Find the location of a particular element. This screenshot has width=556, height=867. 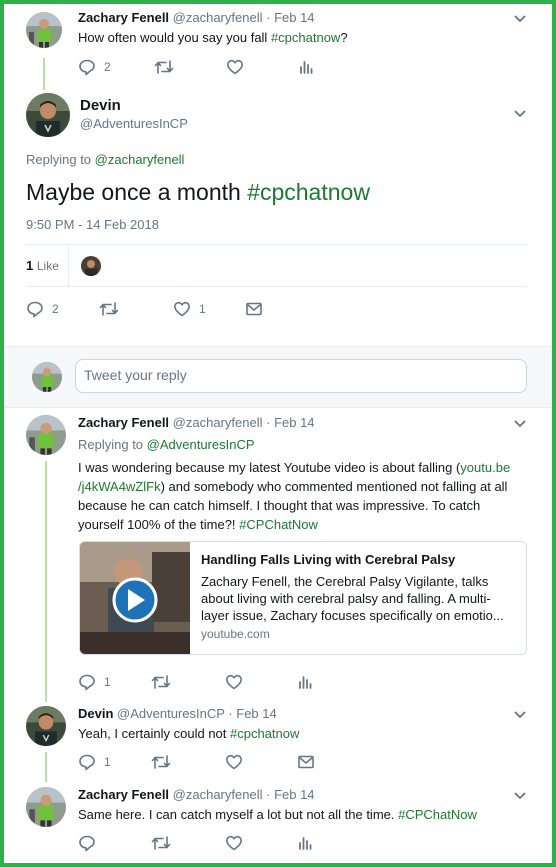

tweet-header: Devin is located at coordinates (100, 105).